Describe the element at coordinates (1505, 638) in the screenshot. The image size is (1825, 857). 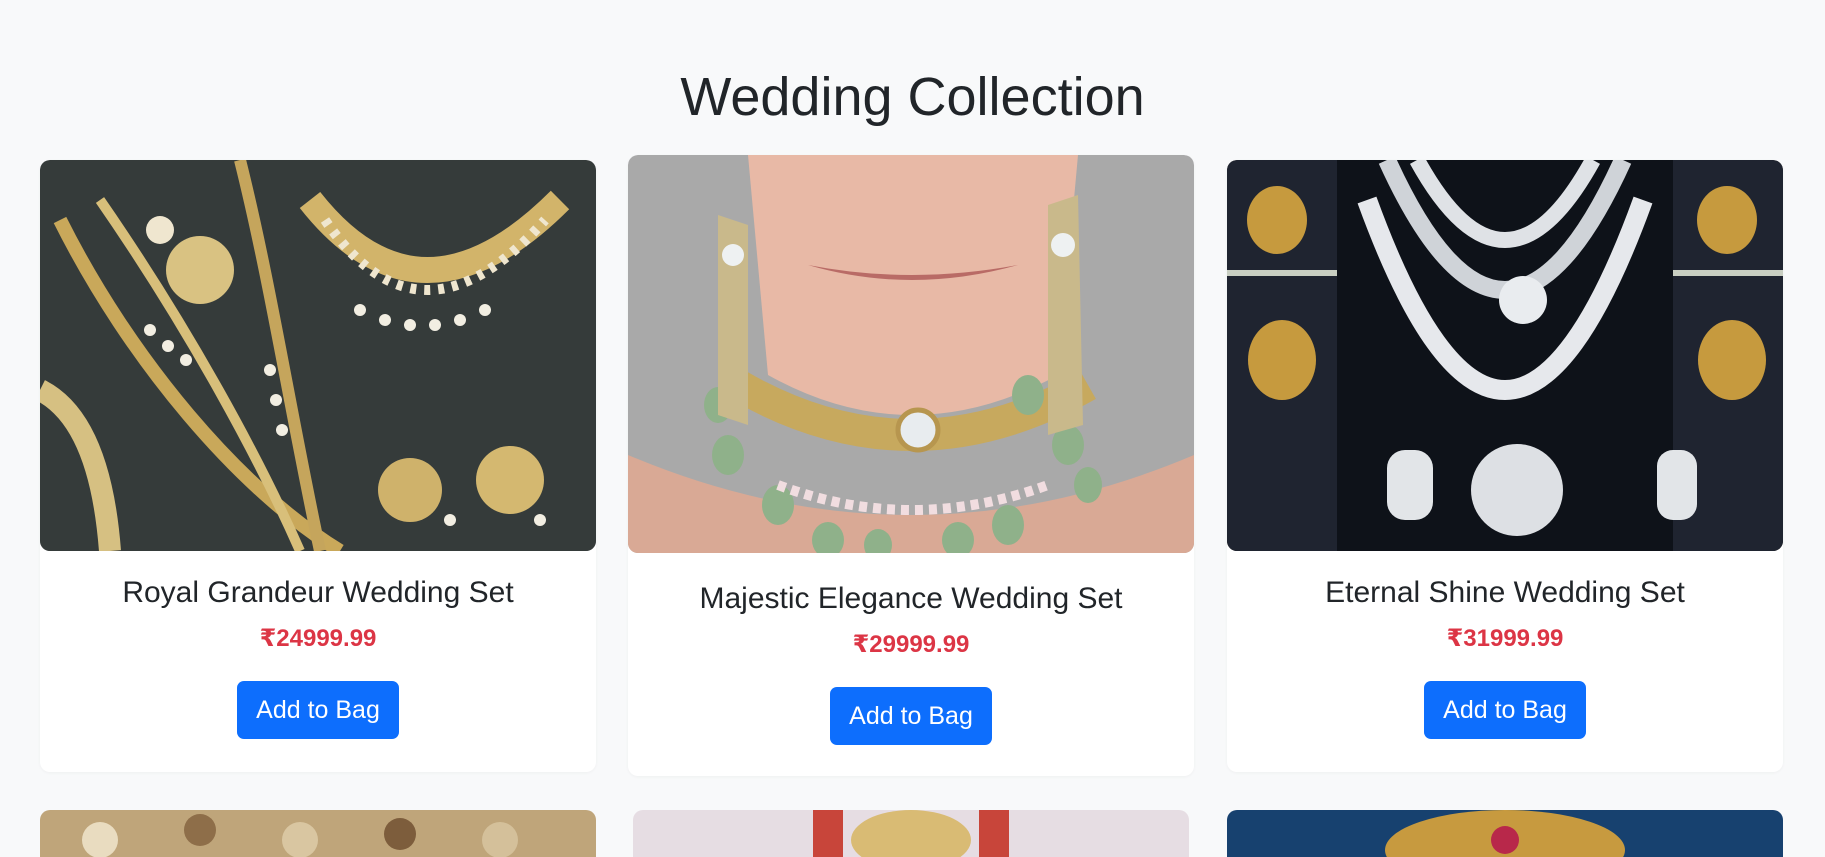
I see `product-price: ₹31999.99` at that location.